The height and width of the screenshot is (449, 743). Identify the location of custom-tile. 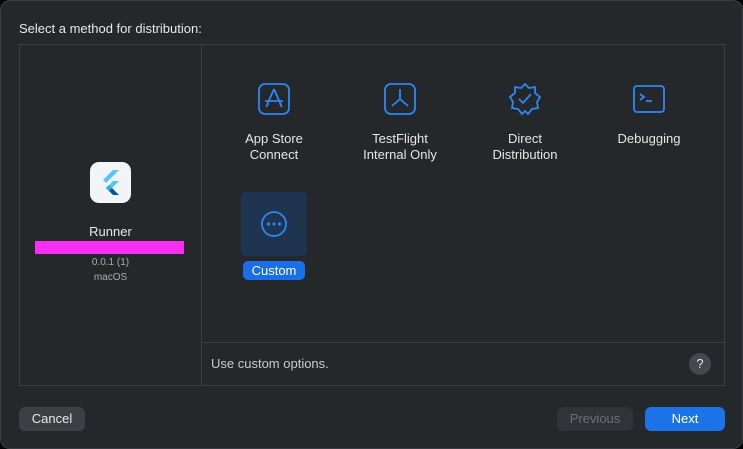
(274, 224).